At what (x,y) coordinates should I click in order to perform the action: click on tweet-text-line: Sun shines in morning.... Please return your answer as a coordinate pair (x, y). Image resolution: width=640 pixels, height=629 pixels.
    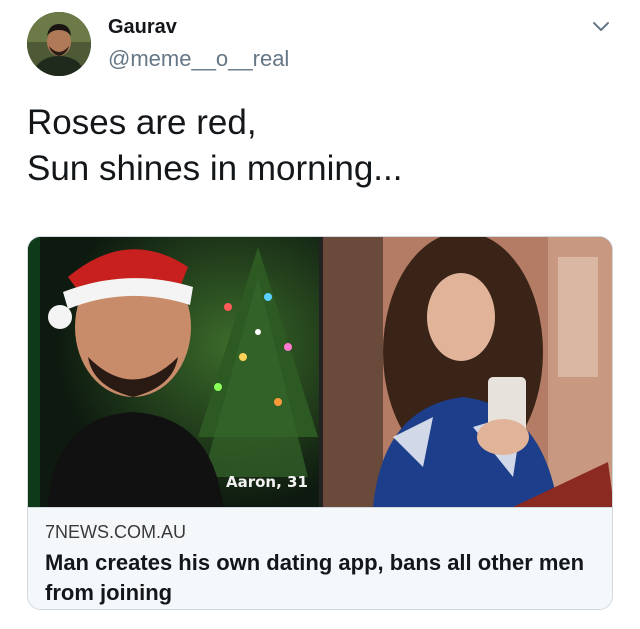
    Looking at the image, I should click on (215, 168).